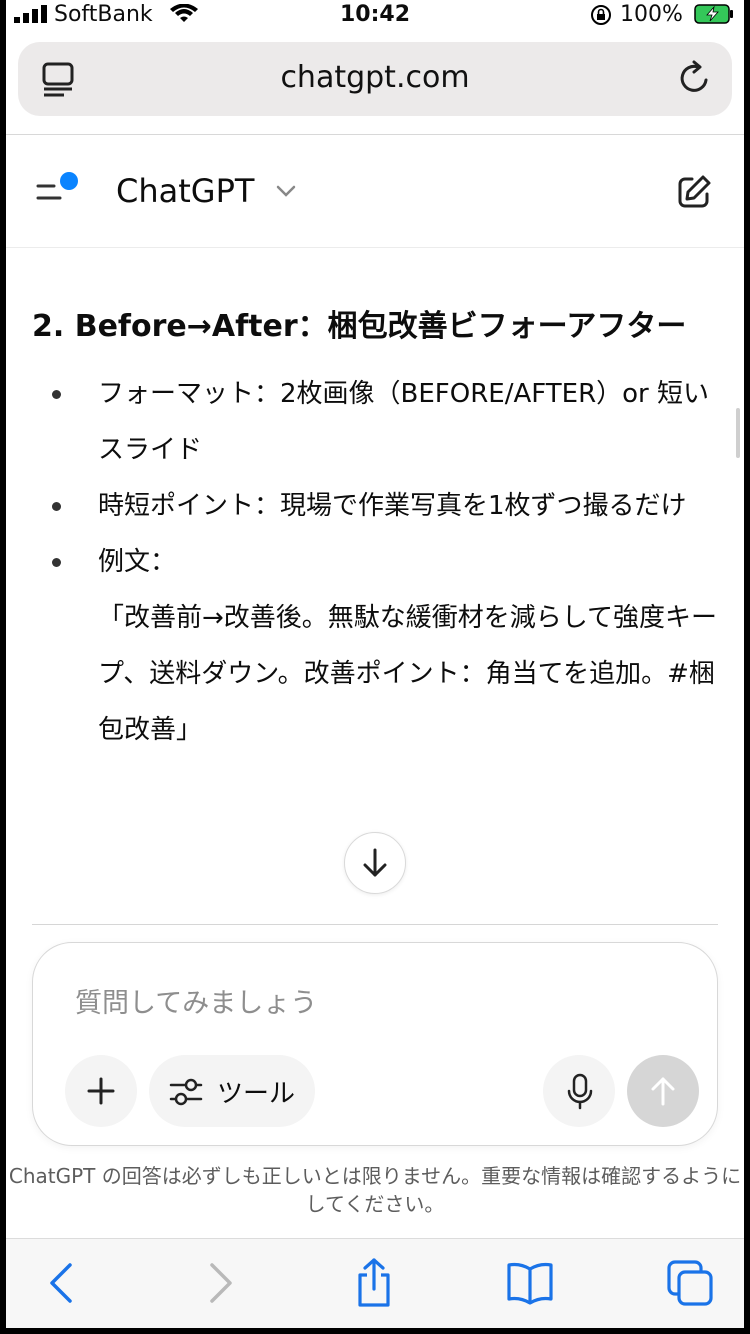 The width and height of the screenshot is (750, 1334). What do you see at coordinates (651, 14) in the screenshot?
I see `battery-percent: 100%` at bounding box center [651, 14].